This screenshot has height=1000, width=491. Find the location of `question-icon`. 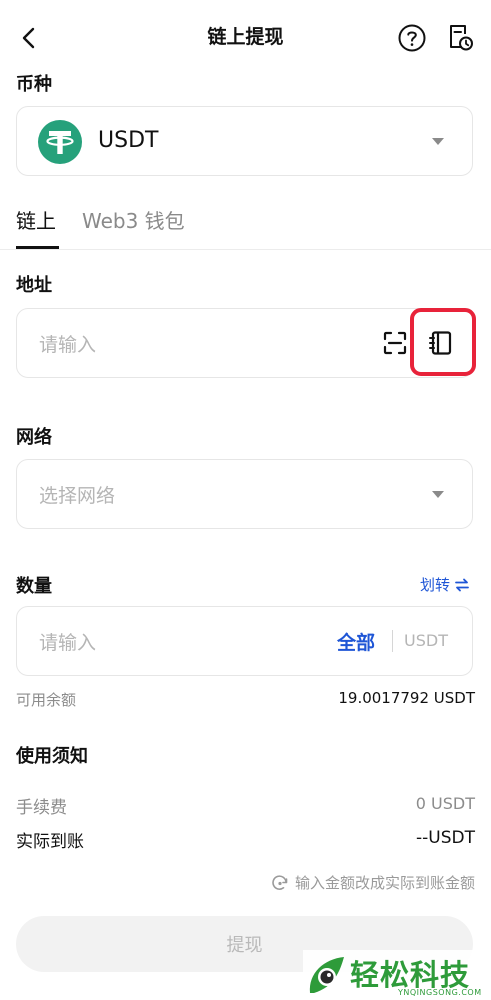

question-icon is located at coordinates (412, 38).